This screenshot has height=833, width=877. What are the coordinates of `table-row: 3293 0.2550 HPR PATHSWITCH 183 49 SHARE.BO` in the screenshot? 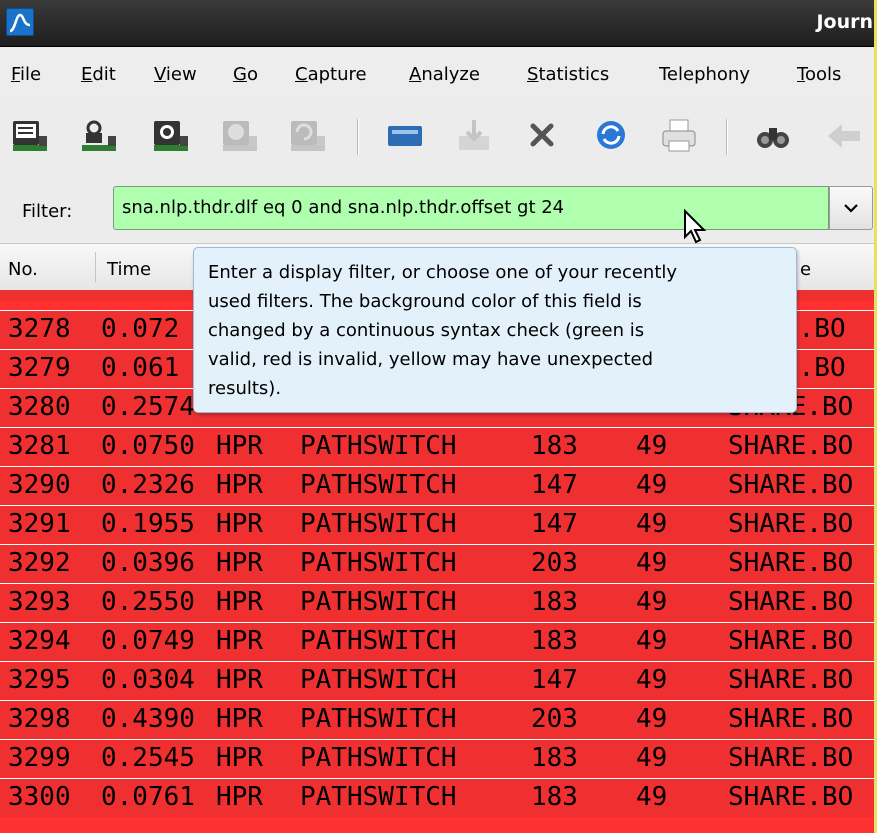 It's located at (438, 602).